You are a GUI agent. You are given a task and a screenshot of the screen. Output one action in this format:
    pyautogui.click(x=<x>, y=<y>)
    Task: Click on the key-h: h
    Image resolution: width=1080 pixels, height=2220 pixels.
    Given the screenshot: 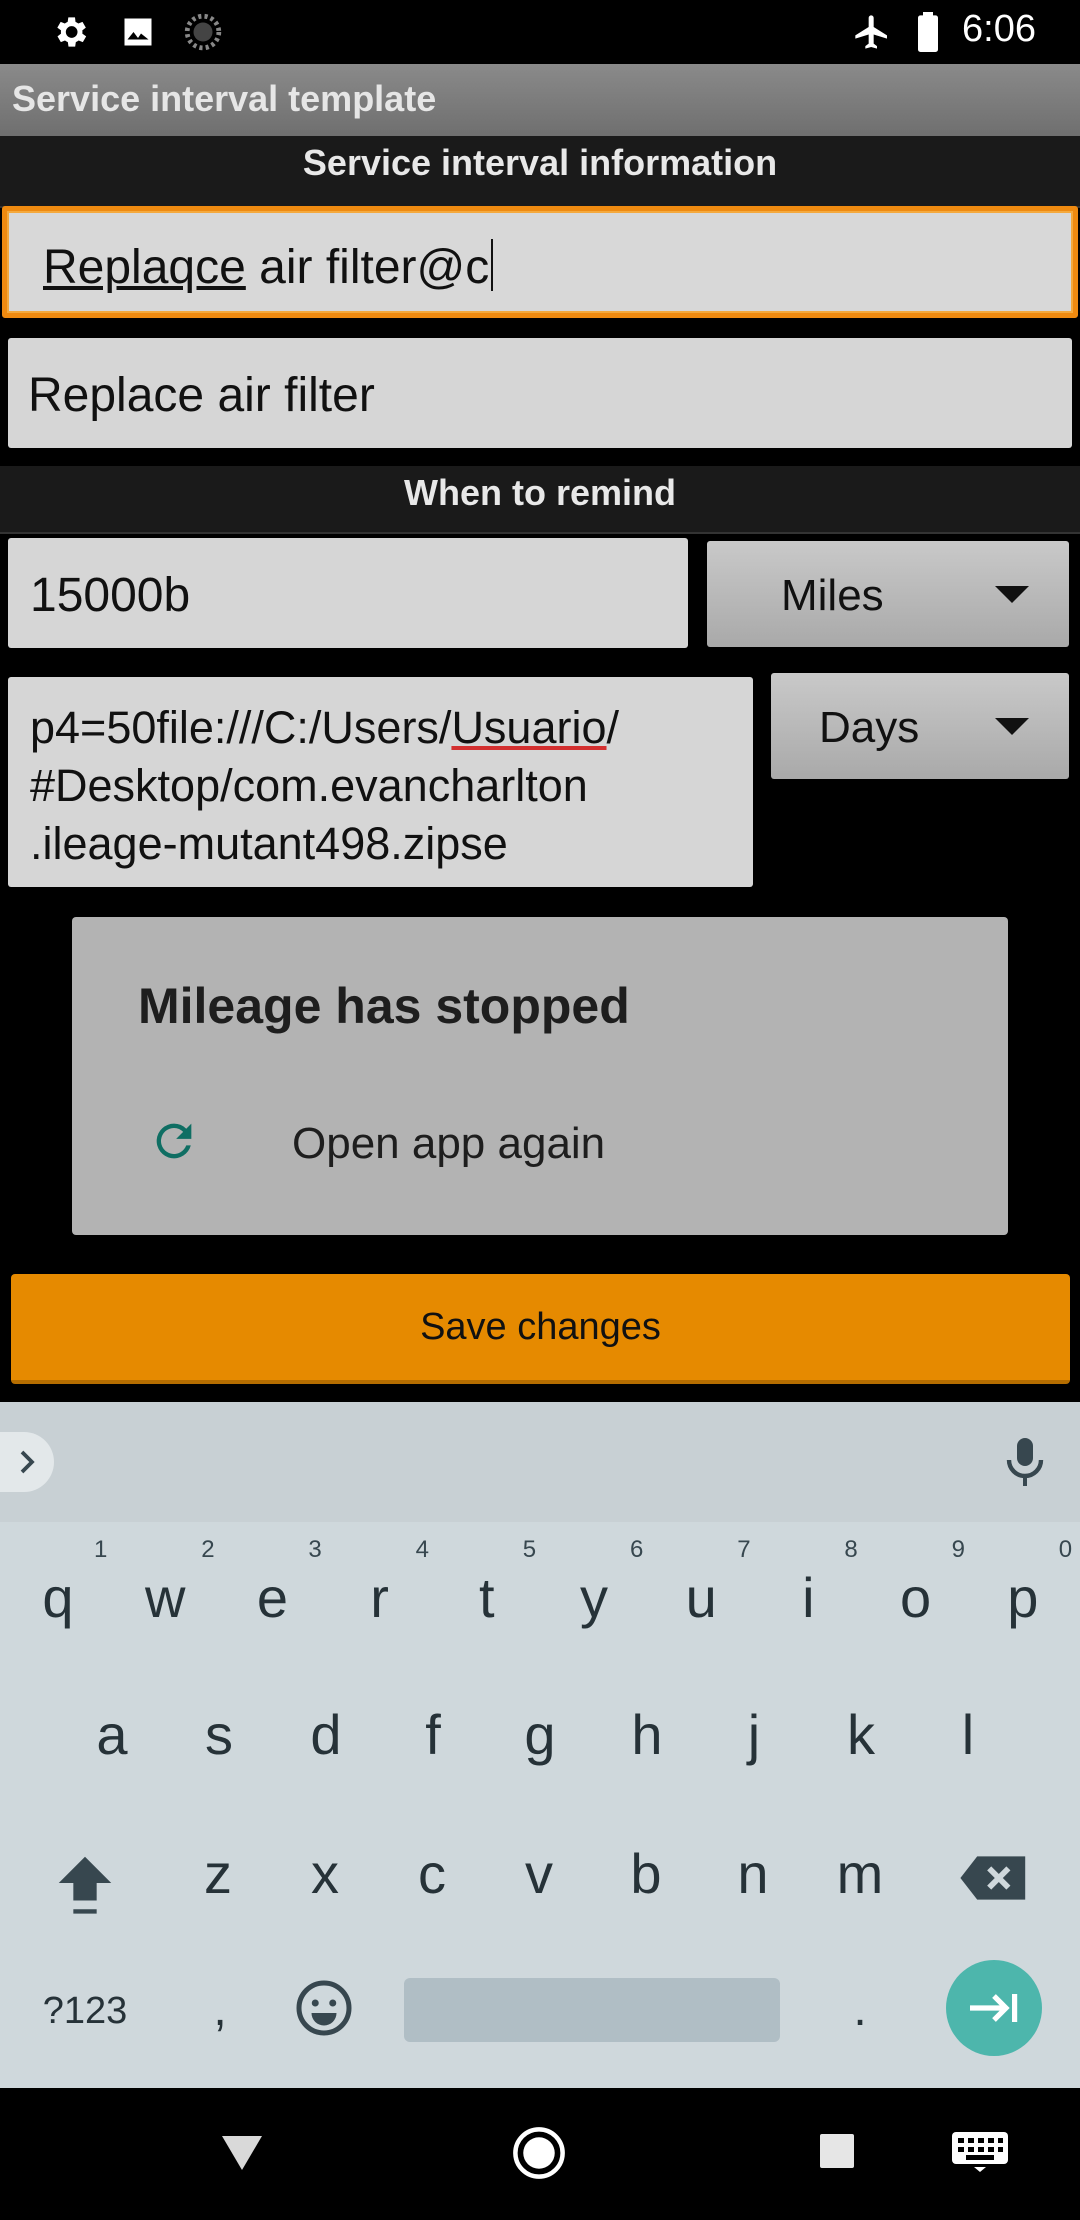 What is the action you would take?
    pyautogui.click(x=647, y=1735)
    